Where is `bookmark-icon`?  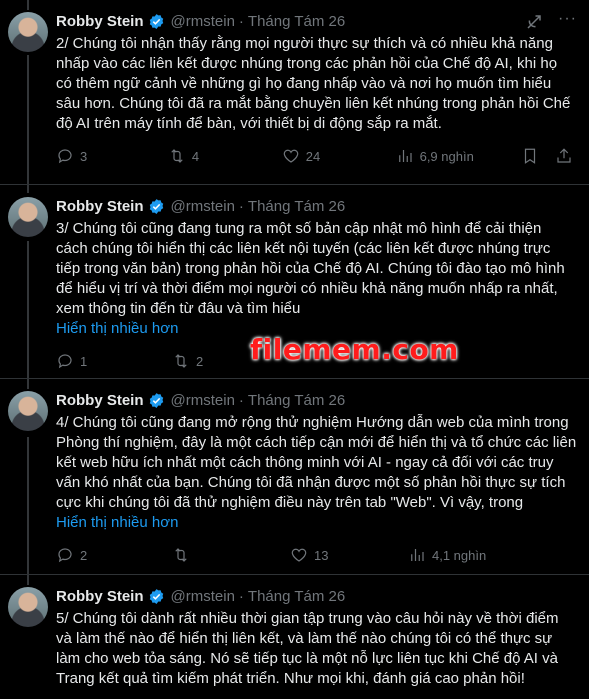
bookmark-icon is located at coordinates (530, 156).